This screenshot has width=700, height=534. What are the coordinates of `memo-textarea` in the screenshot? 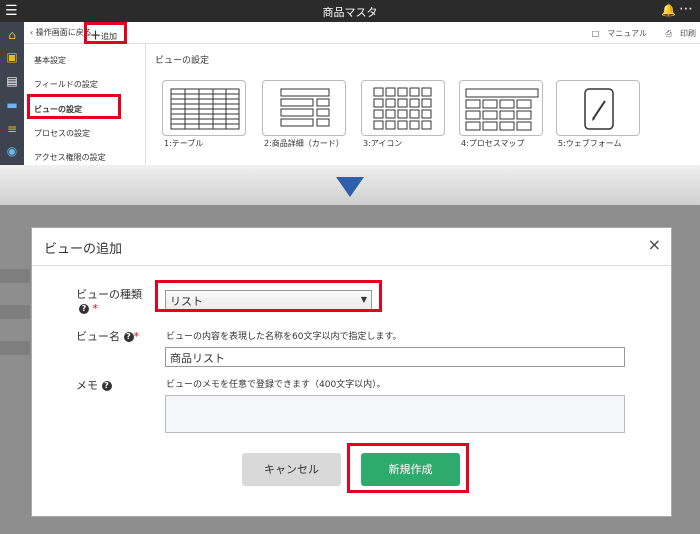 It's located at (395, 414).